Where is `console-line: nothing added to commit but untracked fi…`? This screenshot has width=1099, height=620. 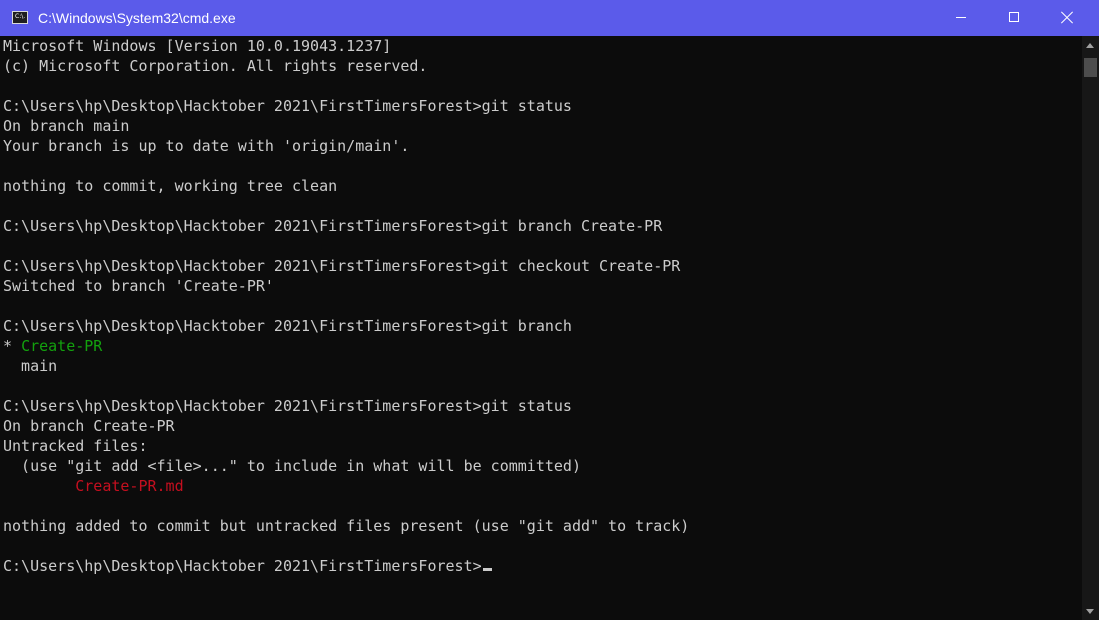
console-line: nothing added to commit but untracked fi… is located at coordinates (346, 526).